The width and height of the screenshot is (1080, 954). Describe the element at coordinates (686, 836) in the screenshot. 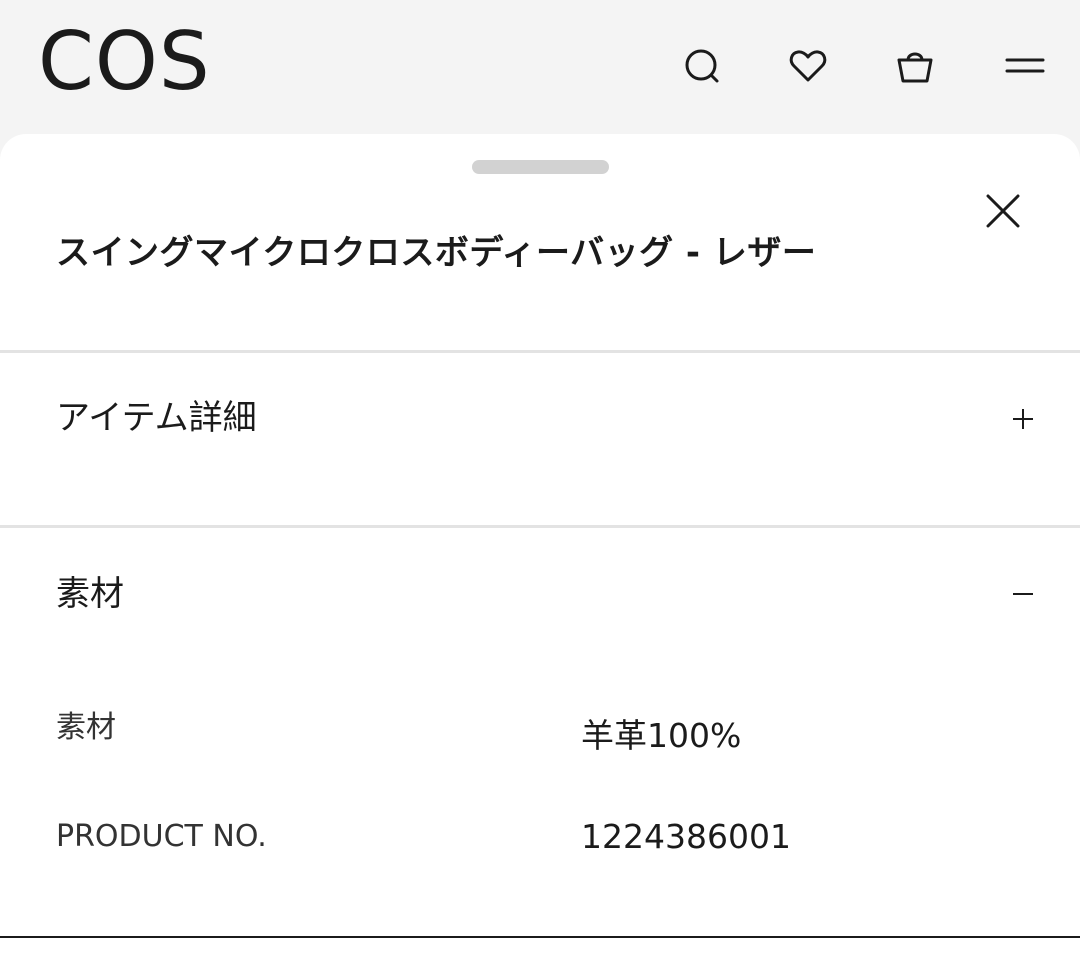

I see `spec-value-product-no: 1224386001` at that location.